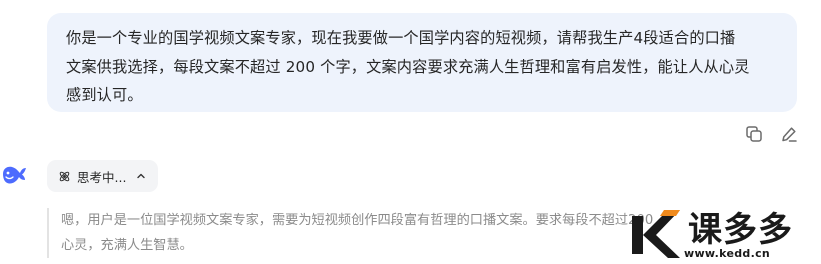 The width and height of the screenshot is (821, 264). Describe the element at coordinates (13, 175) in the screenshot. I see `whale-icon` at that location.